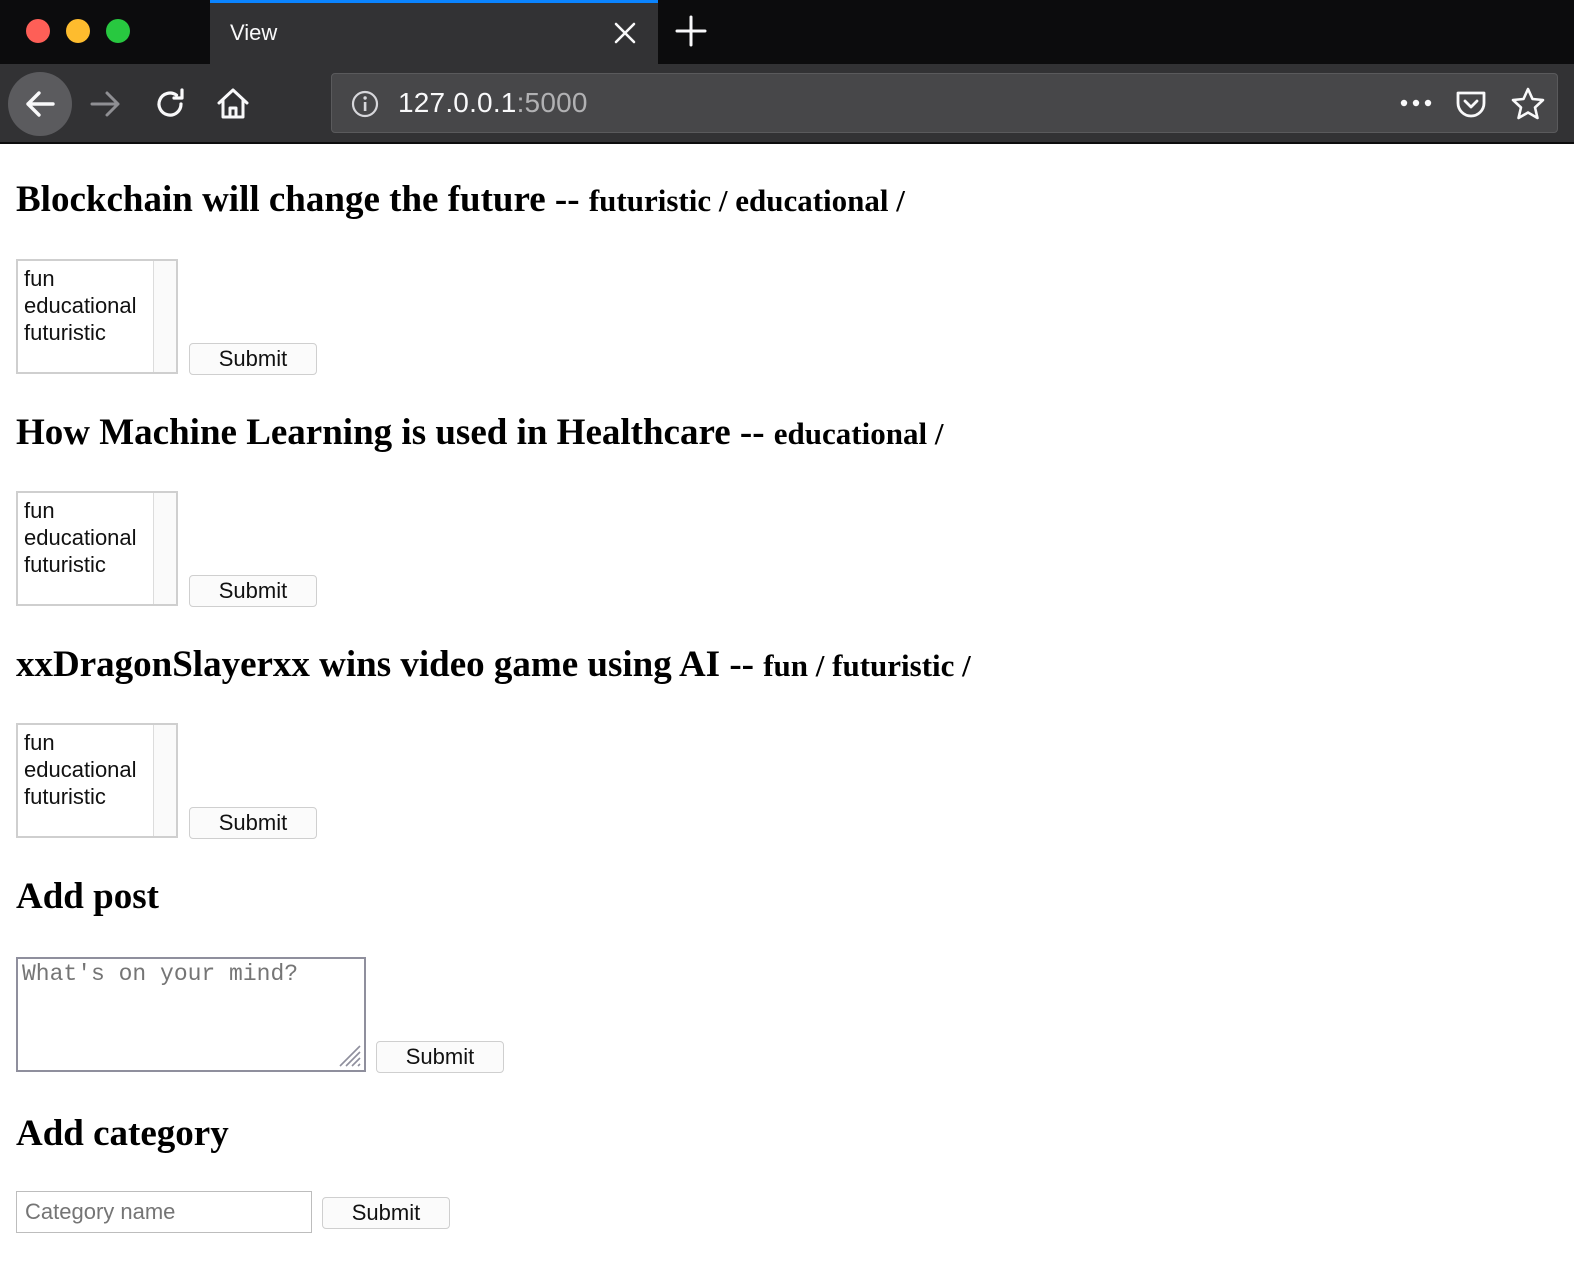  What do you see at coordinates (625, 33) in the screenshot?
I see `close-icon` at bounding box center [625, 33].